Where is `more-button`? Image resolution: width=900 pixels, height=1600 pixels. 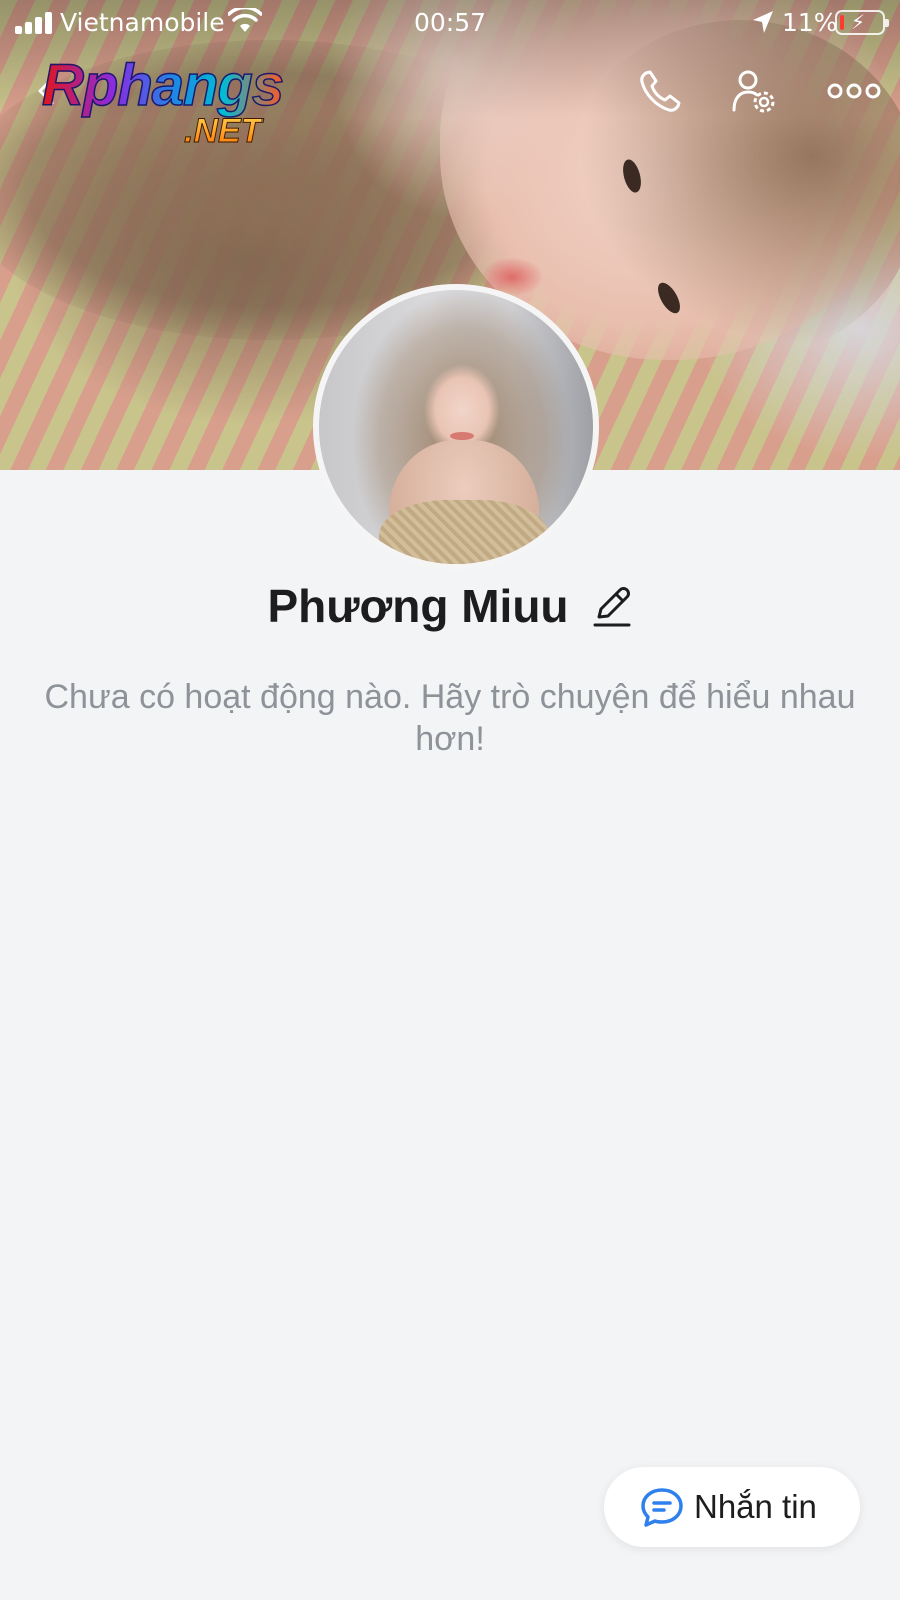
more-button is located at coordinates (854, 91).